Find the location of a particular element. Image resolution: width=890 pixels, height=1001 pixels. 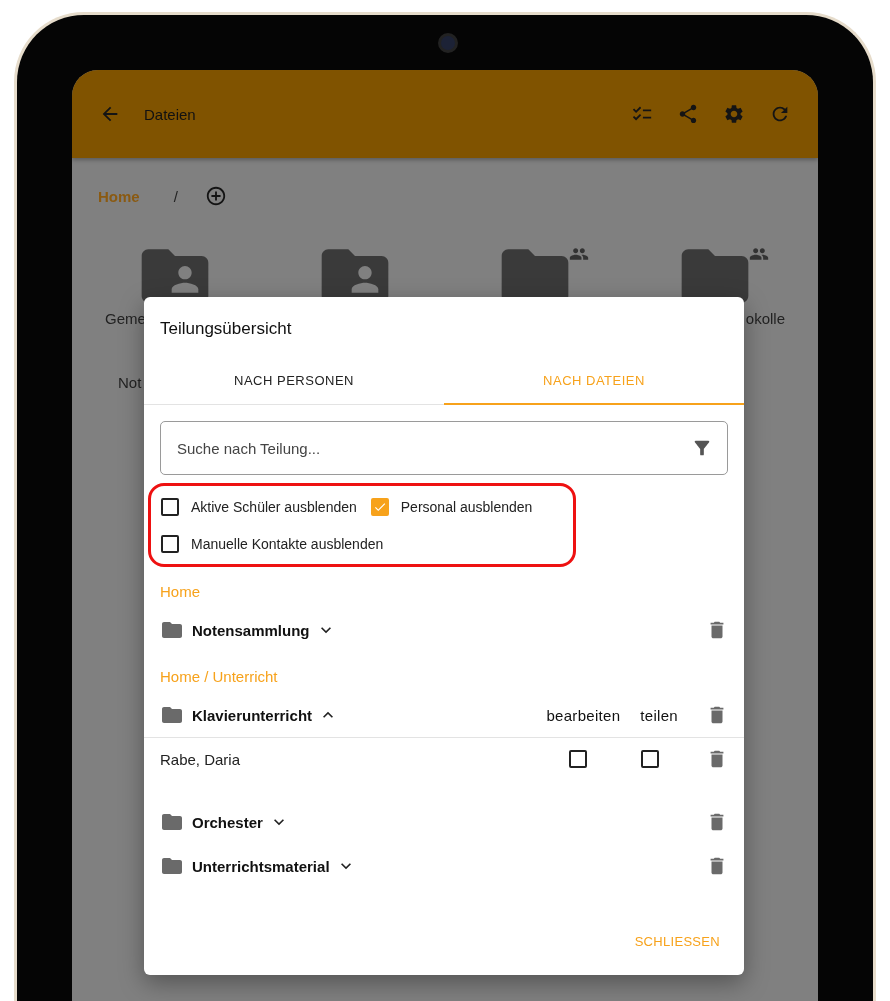

tab: NACH DATEIEN is located at coordinates (594, 381).